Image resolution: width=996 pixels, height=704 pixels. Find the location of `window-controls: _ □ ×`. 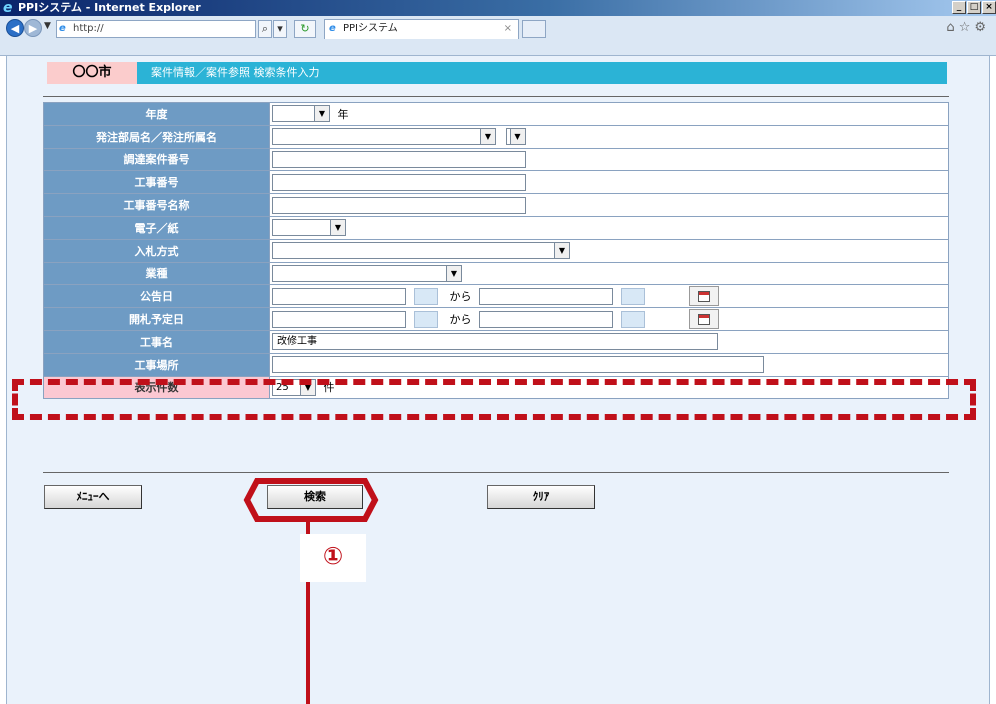

window-controls: _ □ × is located at coordinates (973, 7).